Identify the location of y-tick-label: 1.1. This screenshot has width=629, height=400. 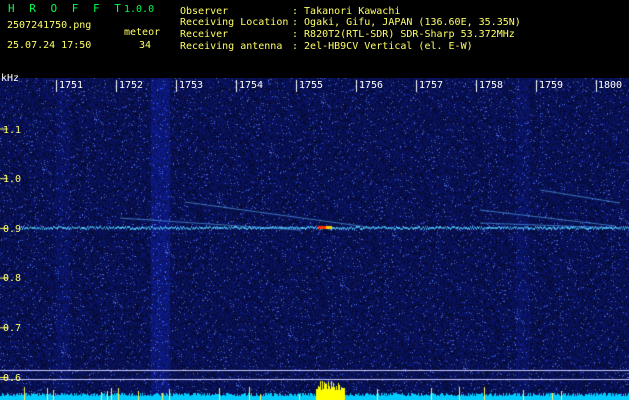
(12, 130).